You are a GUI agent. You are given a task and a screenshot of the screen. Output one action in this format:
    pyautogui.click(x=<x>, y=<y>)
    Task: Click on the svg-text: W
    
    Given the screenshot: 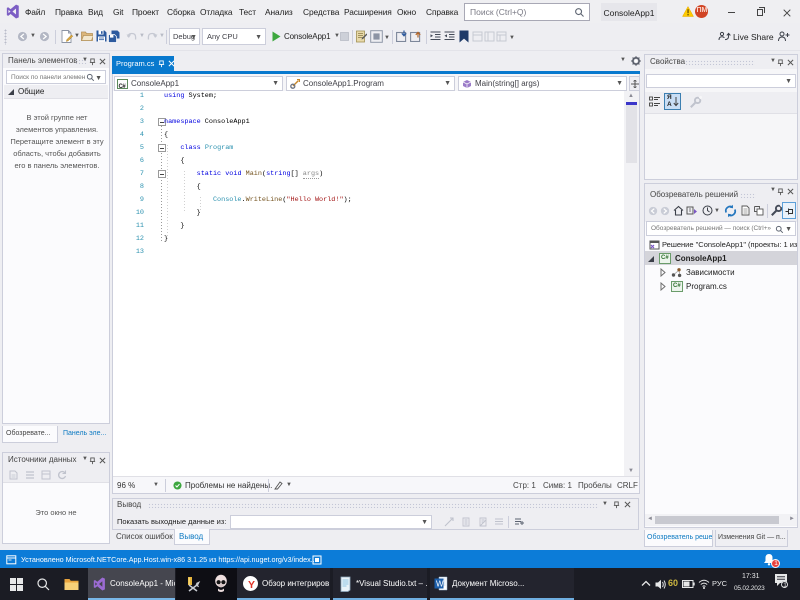 What is the action you would take?
    pyautogui.click(x=440, y=584)
    